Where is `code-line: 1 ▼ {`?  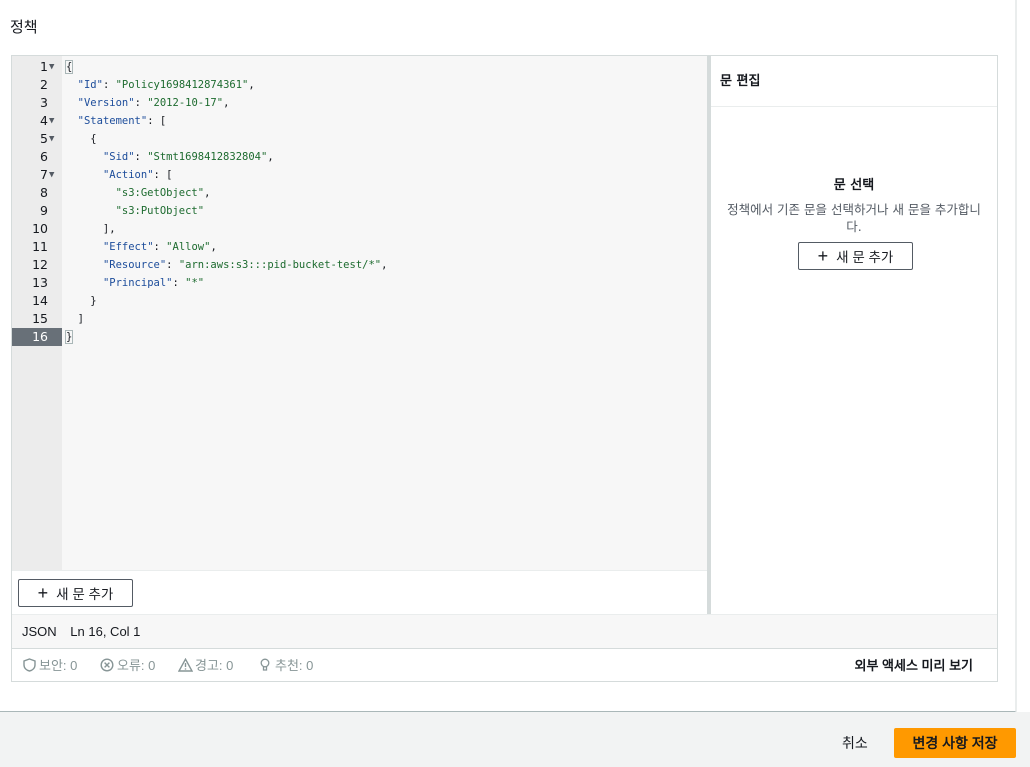 code-line: 1 ▼ { is located at coordinates (359, 67).